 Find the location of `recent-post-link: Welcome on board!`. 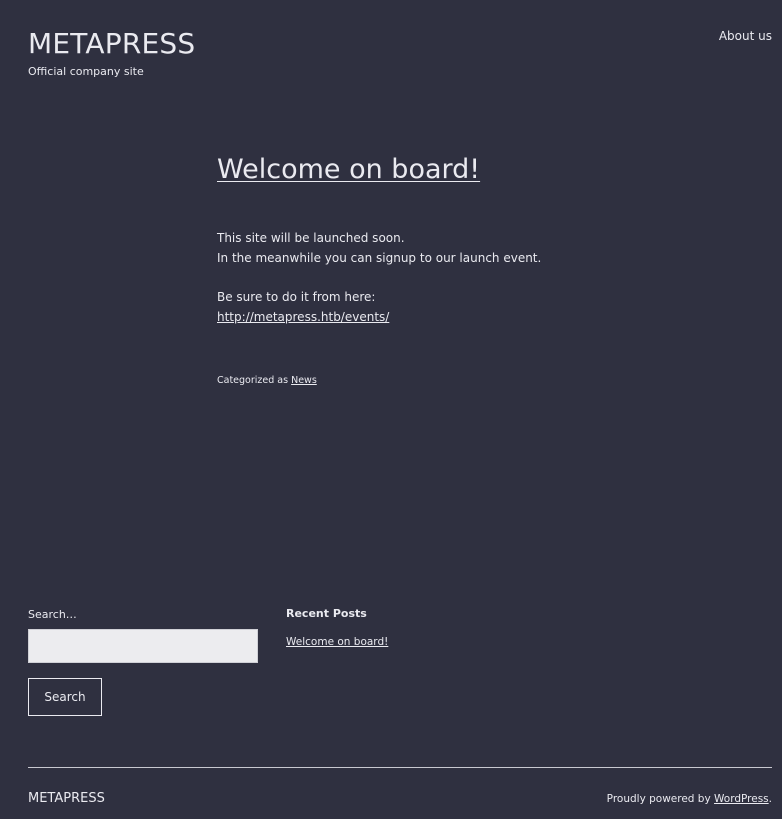

recent-post-link: Welcome on board! is located at coordinates (337, 642).